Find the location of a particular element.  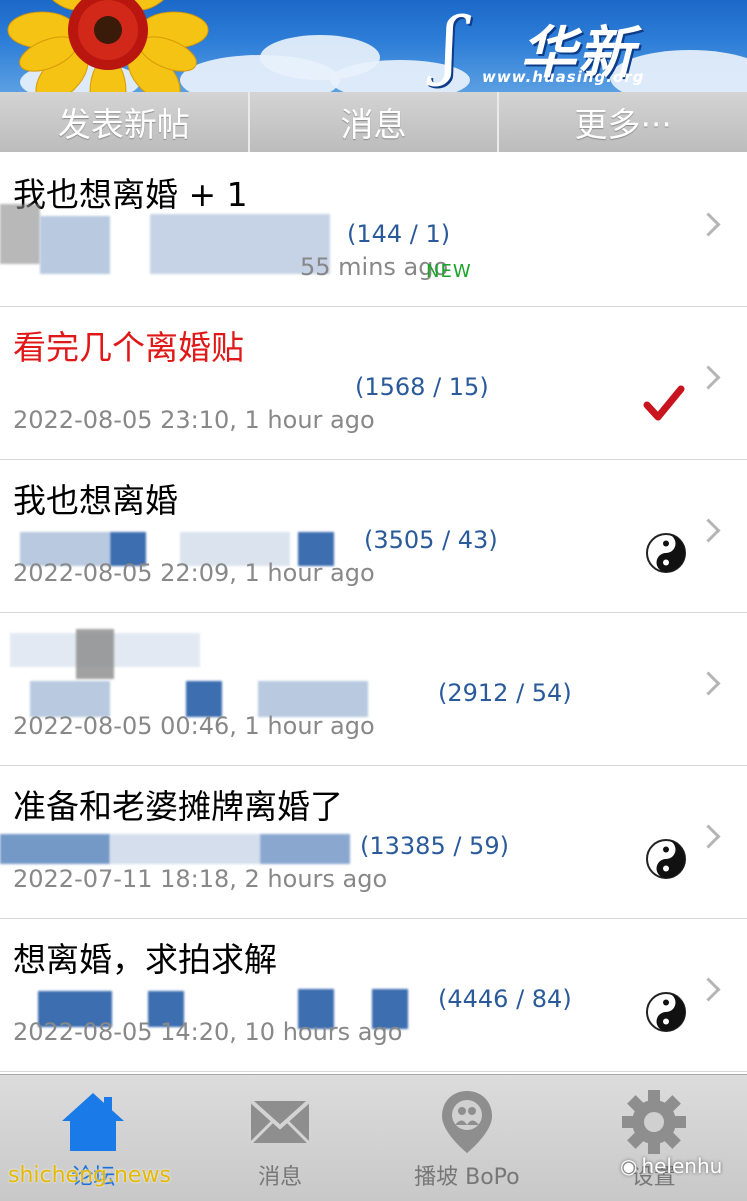

tab-bopo-label: 播坡 BoPo is located at coordinates (467, 1177).